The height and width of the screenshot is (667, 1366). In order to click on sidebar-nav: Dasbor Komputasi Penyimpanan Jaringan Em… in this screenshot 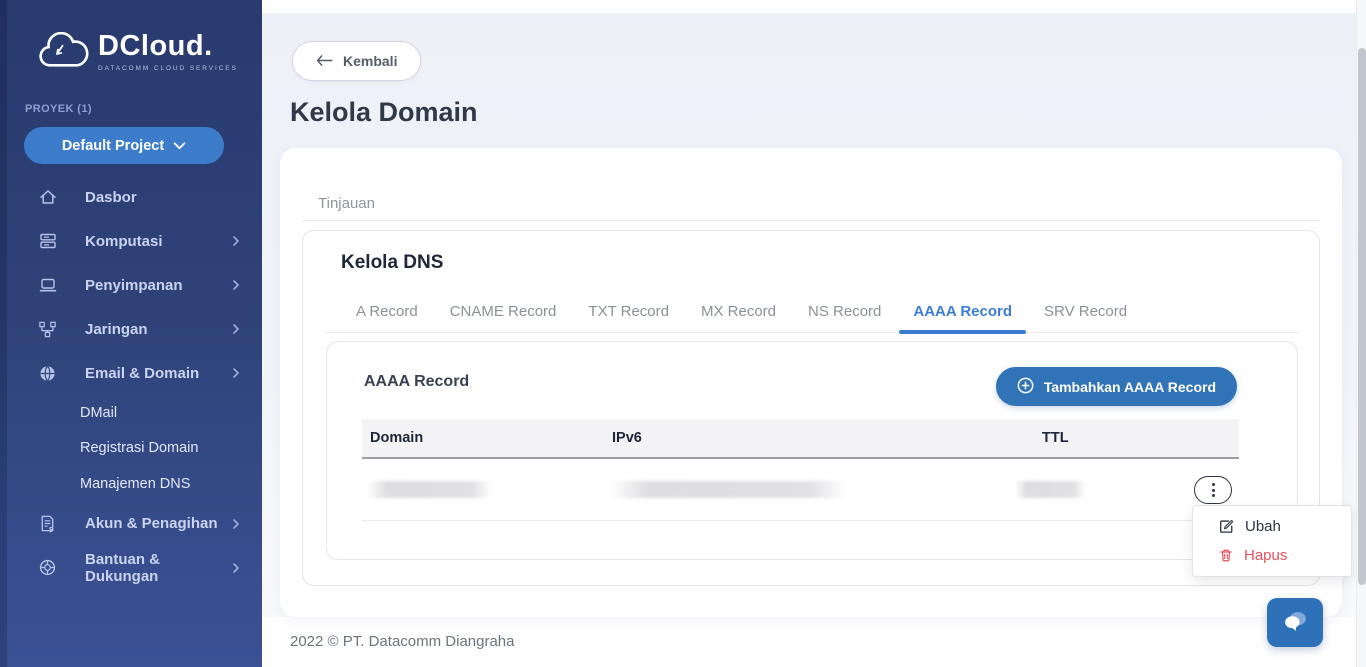, I will do `click(131, 382)`.